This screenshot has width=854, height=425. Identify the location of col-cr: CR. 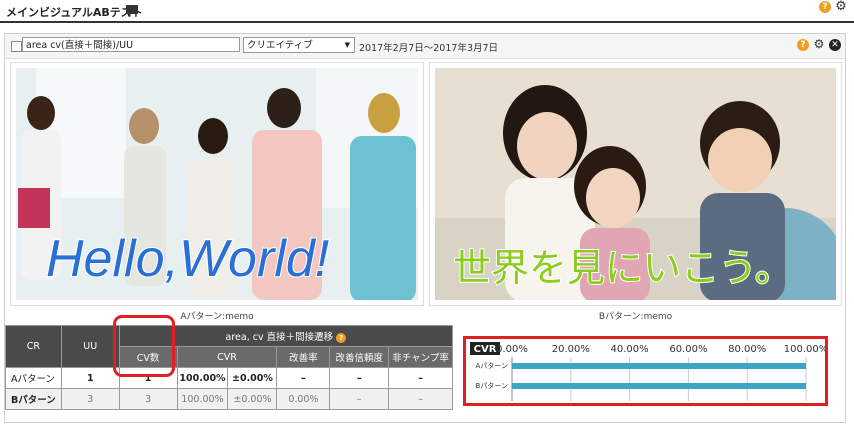
(33, 346).